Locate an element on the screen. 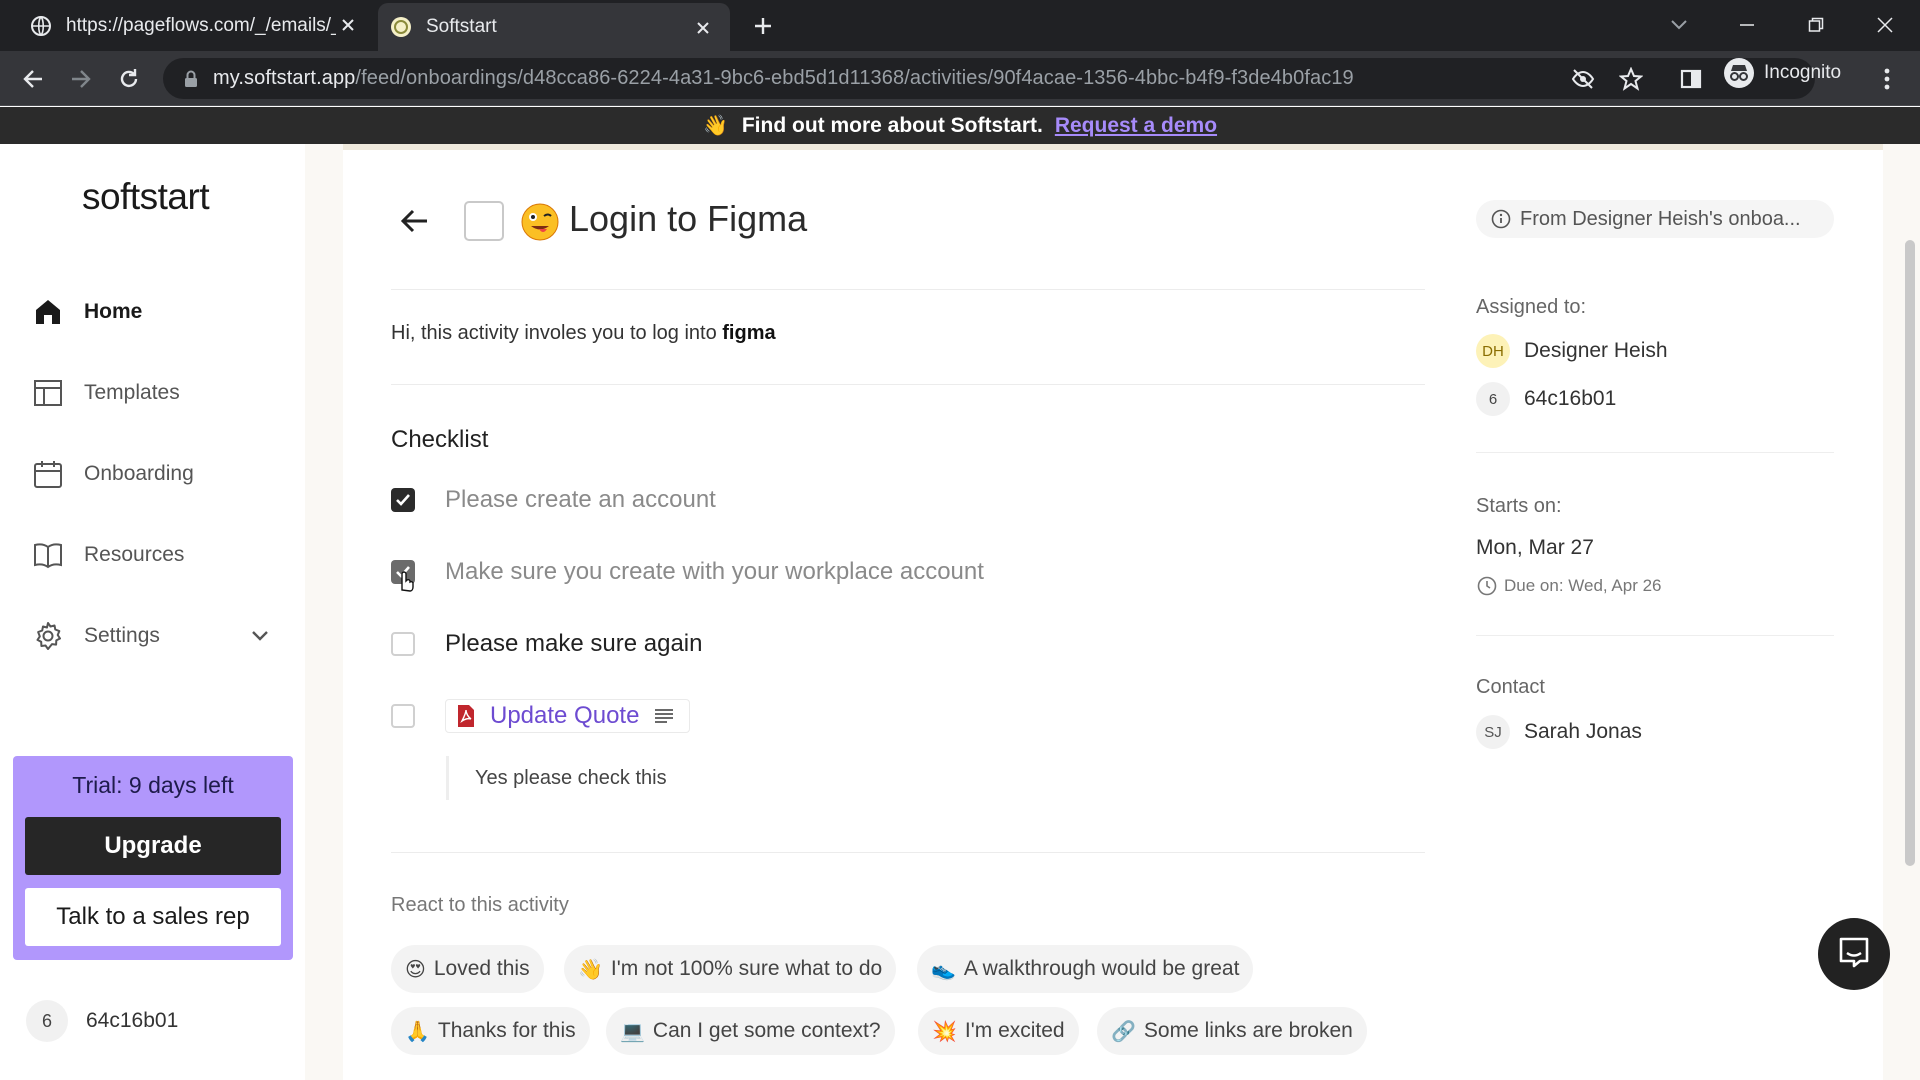 Image resolution: width=1920 pixels, height=1080 pixels. avatar: DH is located at coordinates (1493, 351).